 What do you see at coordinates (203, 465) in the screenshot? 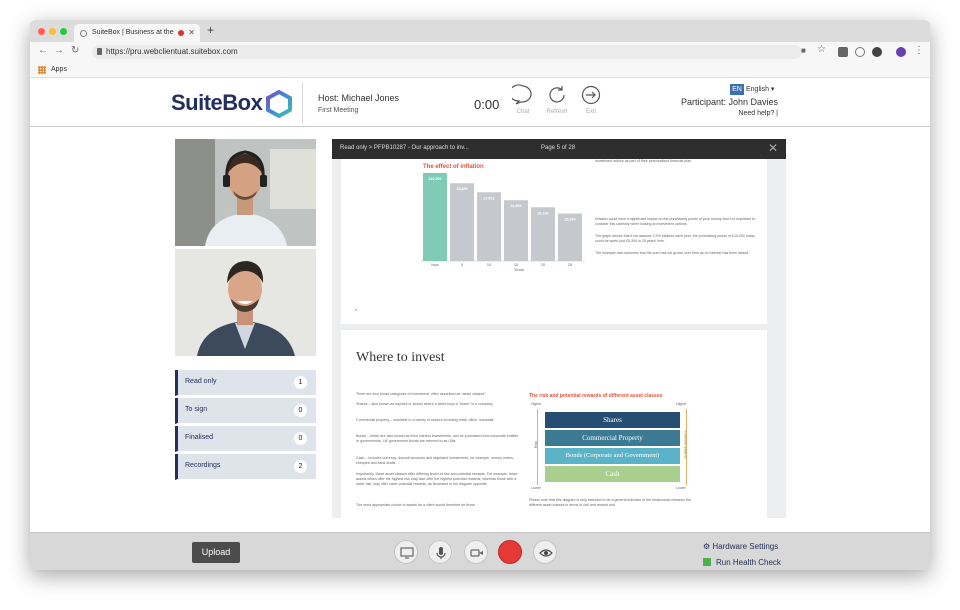
I see `status-label: Recordings` at bounding box center [203, 465].